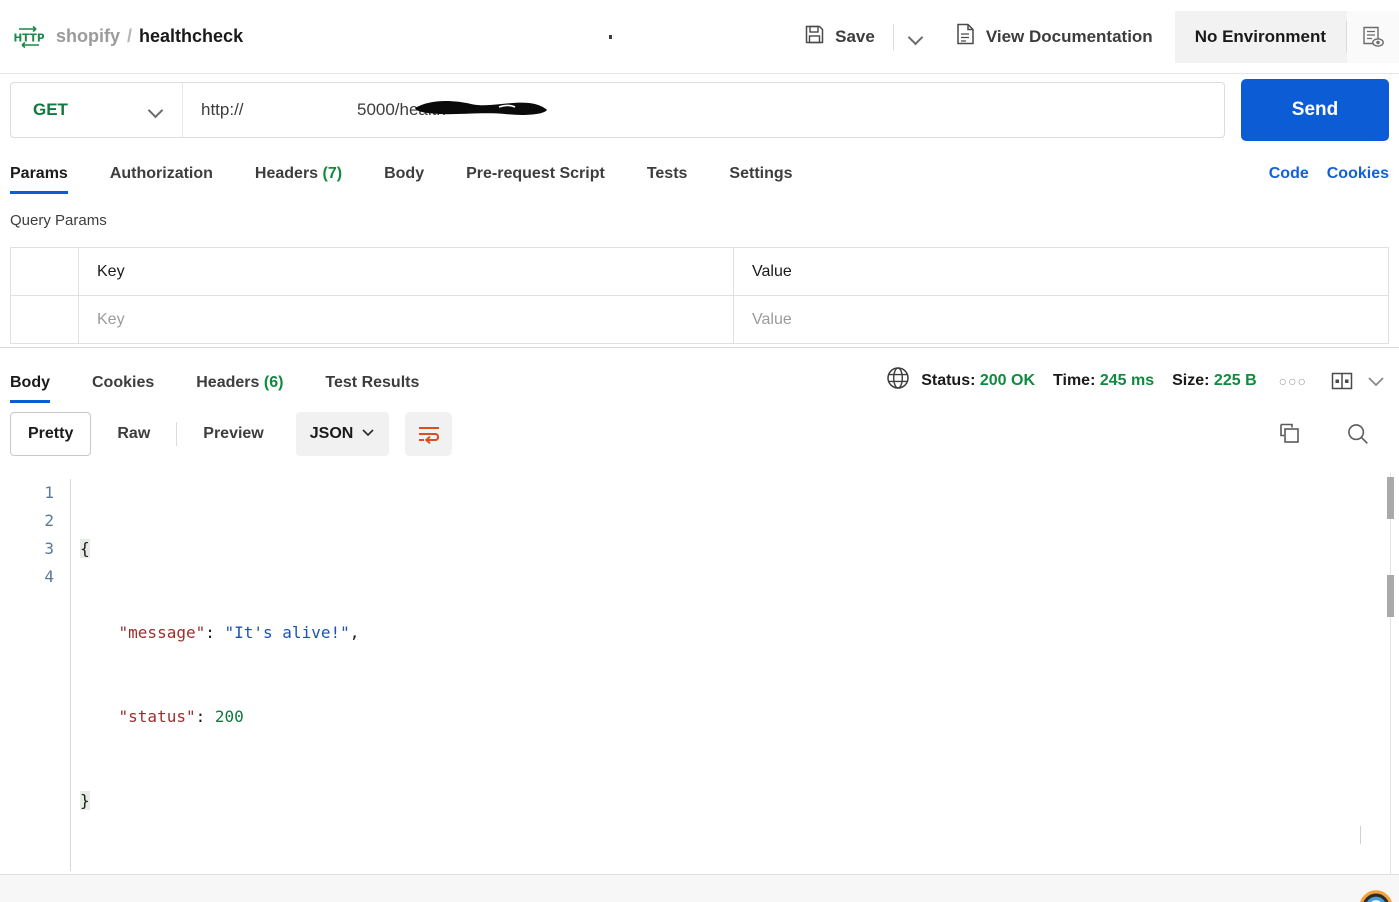 This screenshot has width=1399, height=902. I want to click on response-tab-body: Body, so click(30, 388).